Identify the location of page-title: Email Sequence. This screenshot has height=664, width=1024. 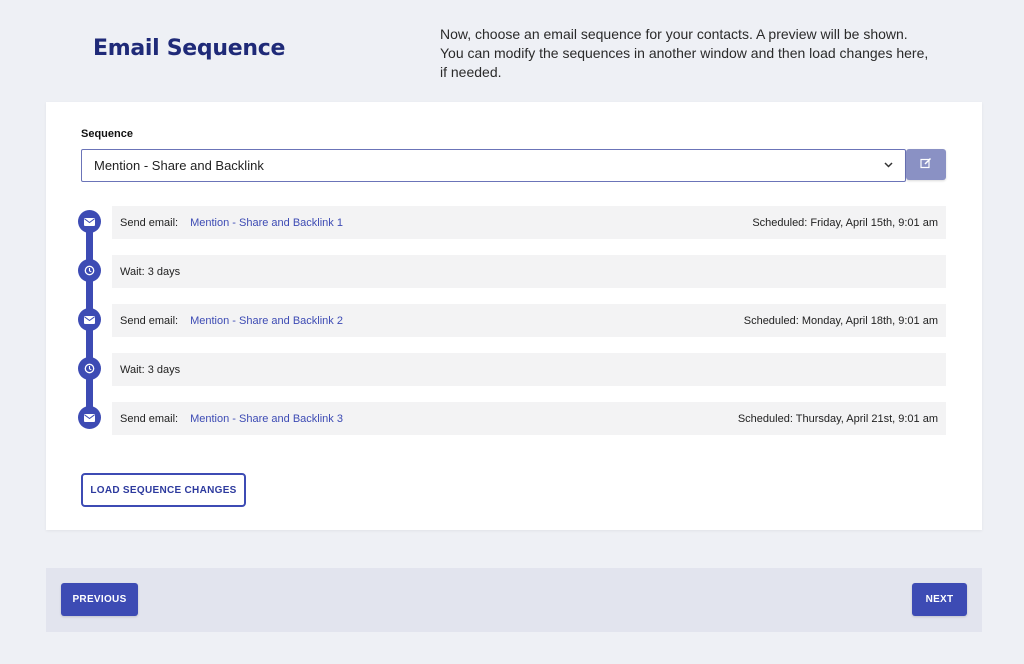
(189, 48).